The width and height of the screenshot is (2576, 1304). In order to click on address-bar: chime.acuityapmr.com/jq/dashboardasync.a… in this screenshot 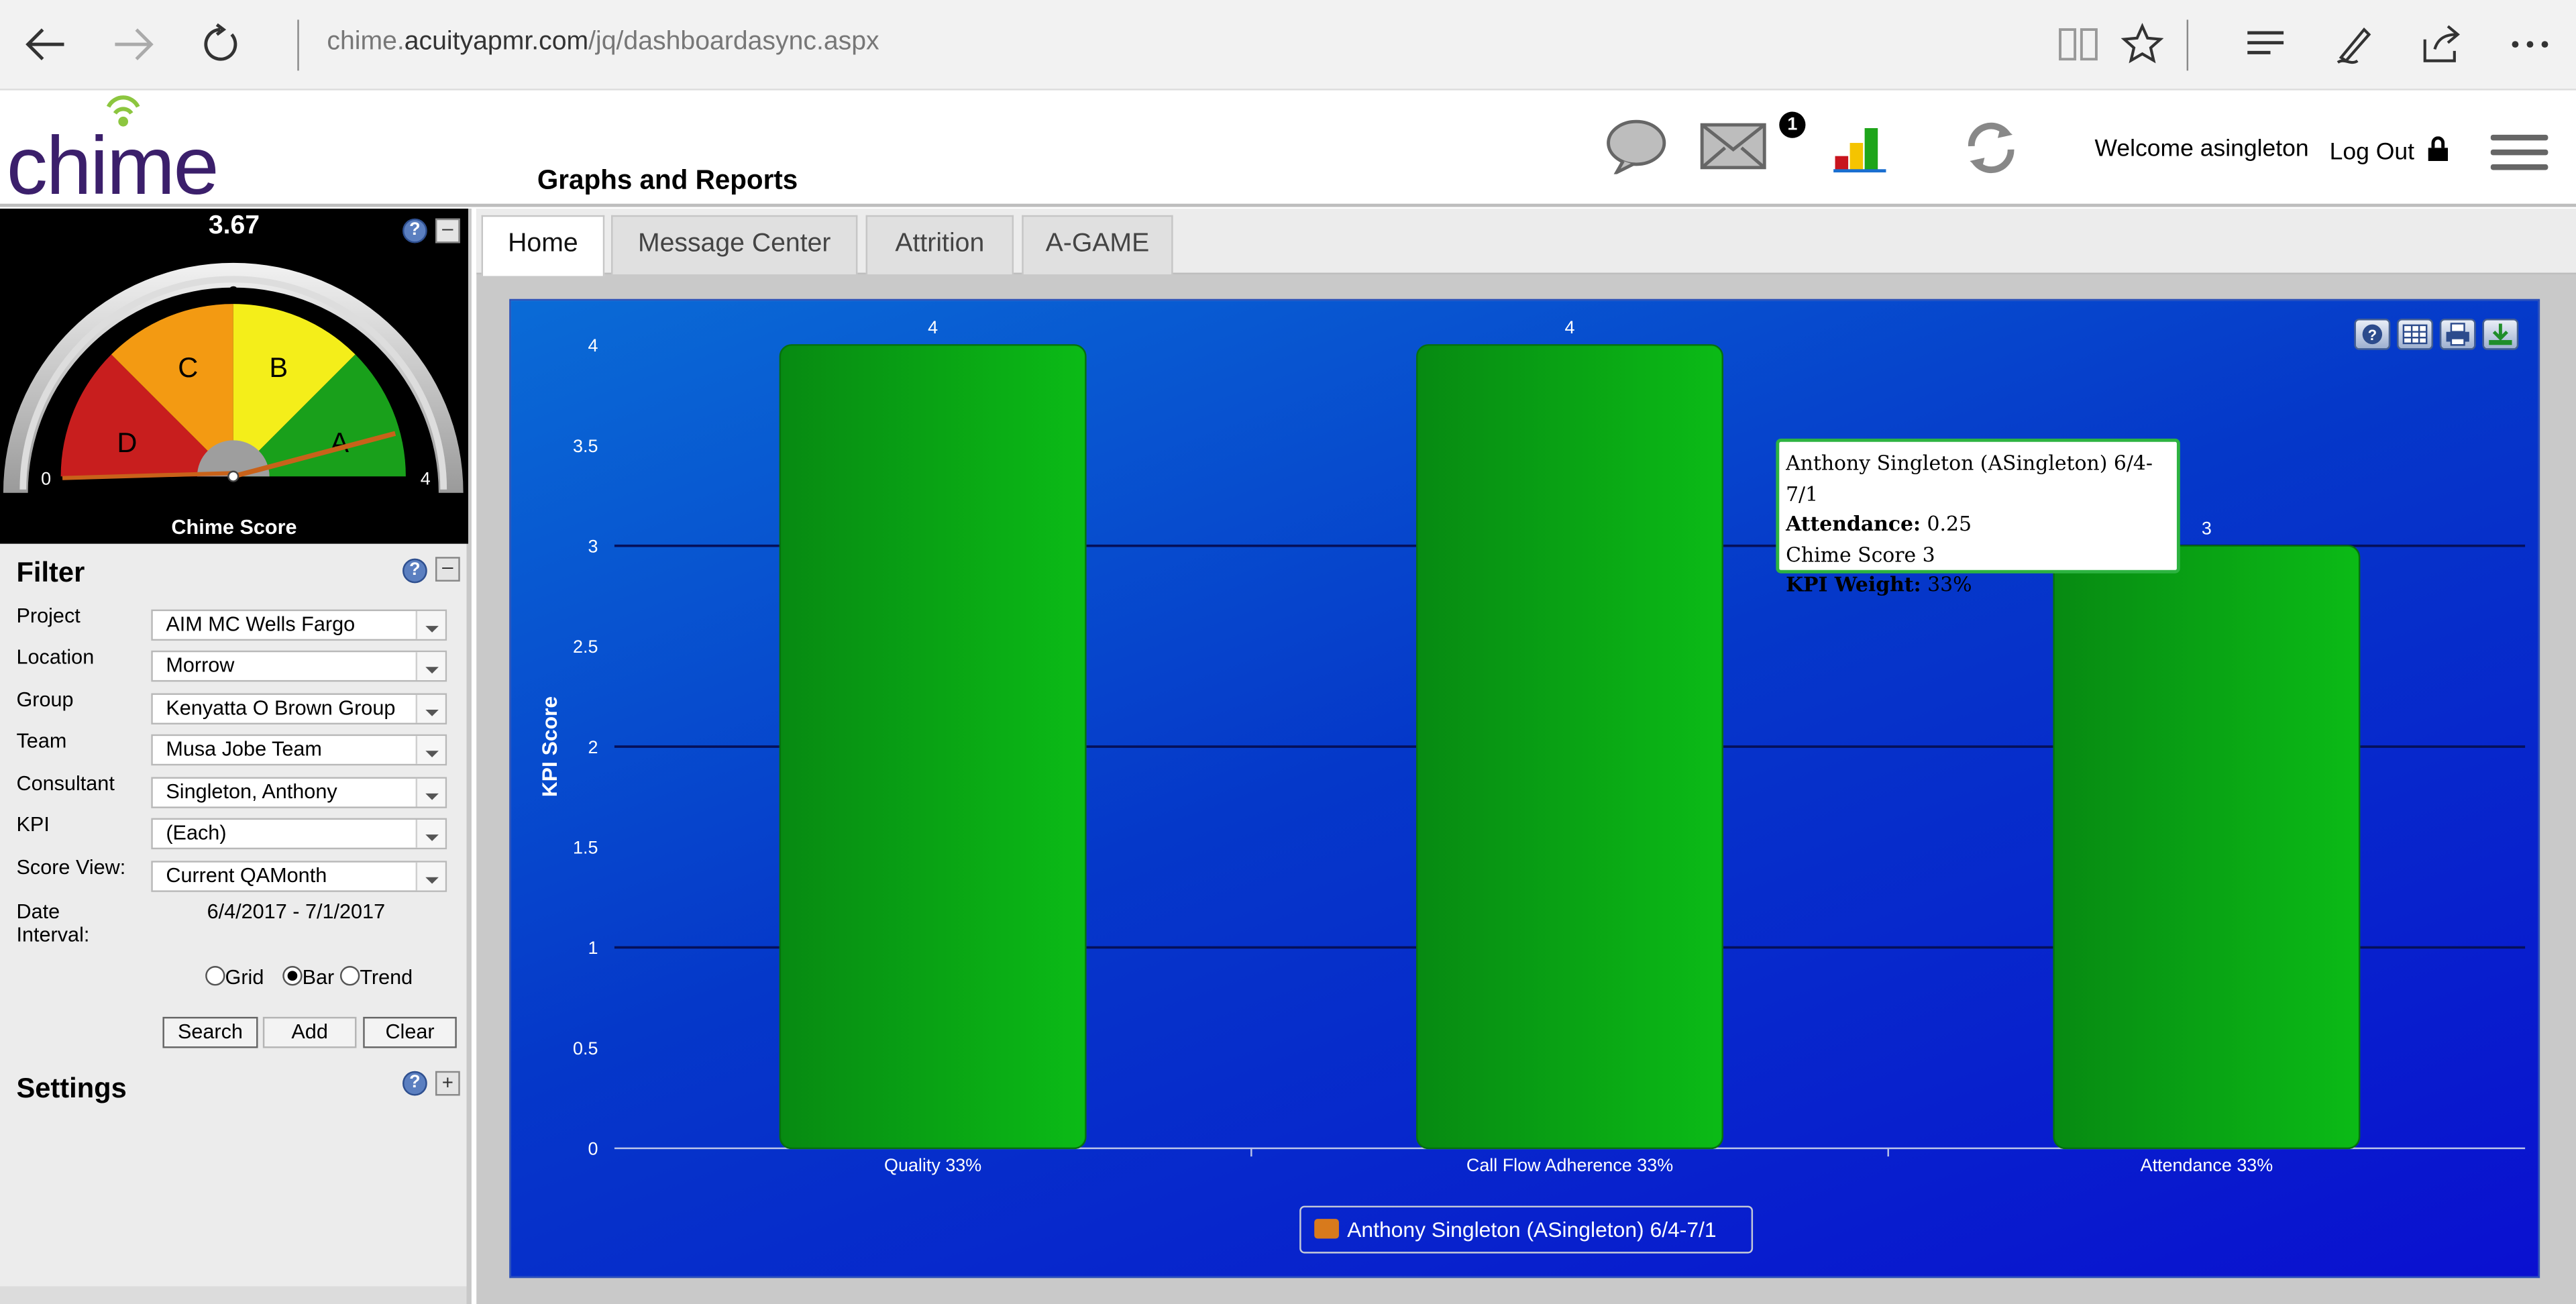, I will do `click(603, 43)`.